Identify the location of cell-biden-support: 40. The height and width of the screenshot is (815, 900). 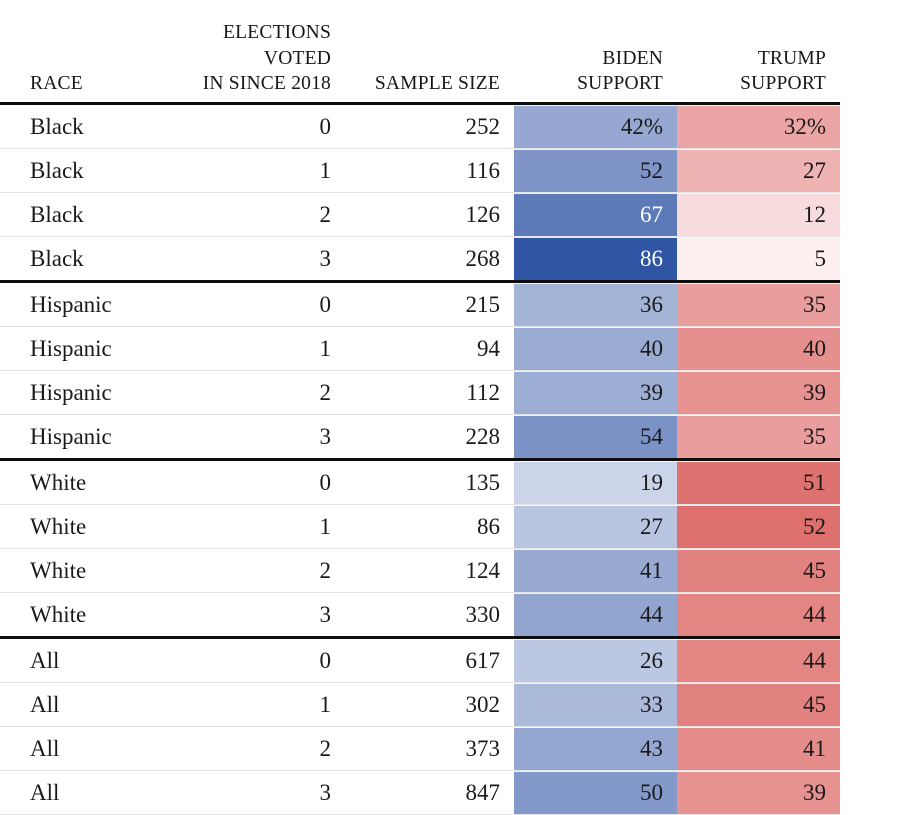
(595, 348).